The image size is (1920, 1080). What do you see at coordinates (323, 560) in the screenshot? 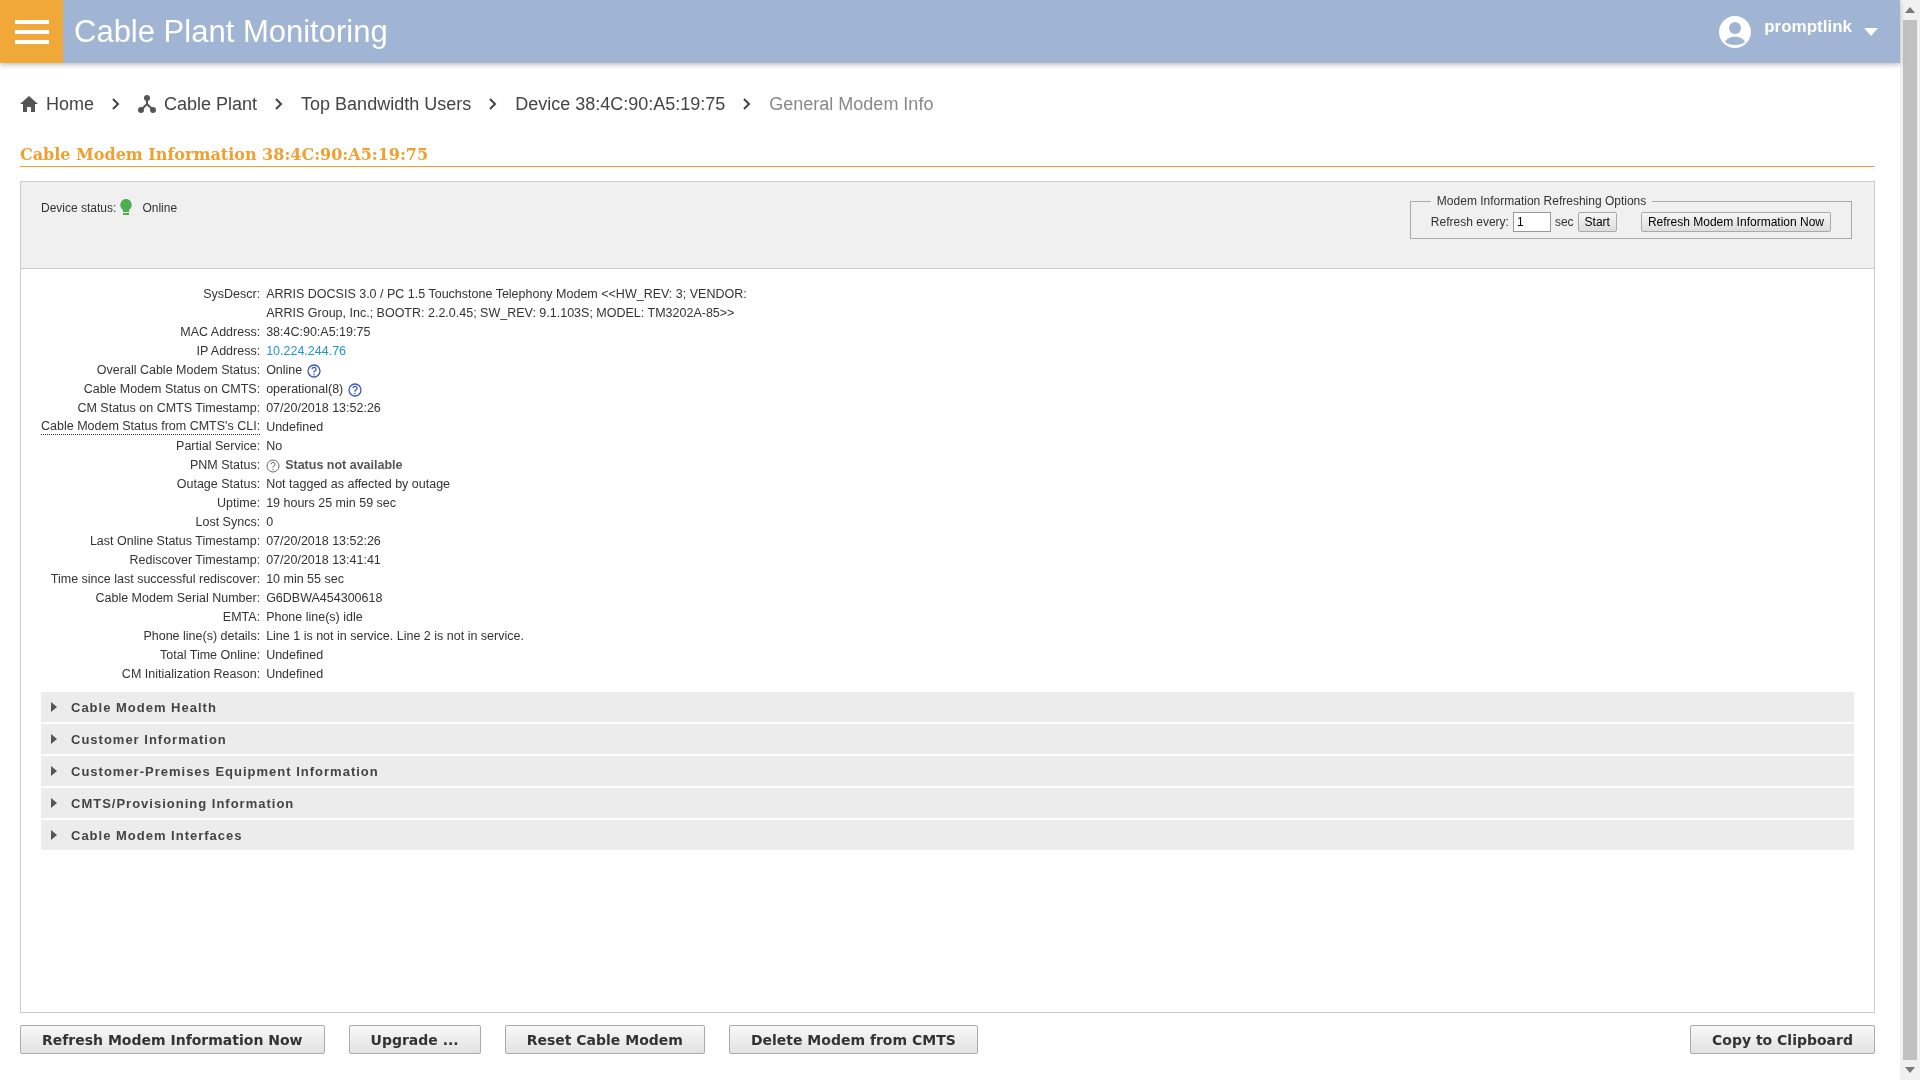
I see `field-value: 07/20/2018 13:41:41` at bounding box center [323, 560].